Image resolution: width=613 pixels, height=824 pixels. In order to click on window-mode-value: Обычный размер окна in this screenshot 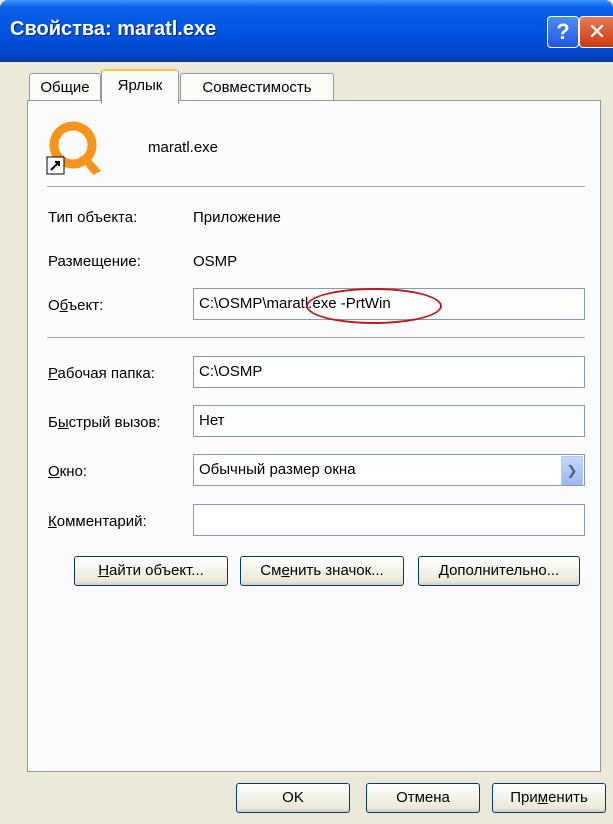, I will do `click(277, 469)`.